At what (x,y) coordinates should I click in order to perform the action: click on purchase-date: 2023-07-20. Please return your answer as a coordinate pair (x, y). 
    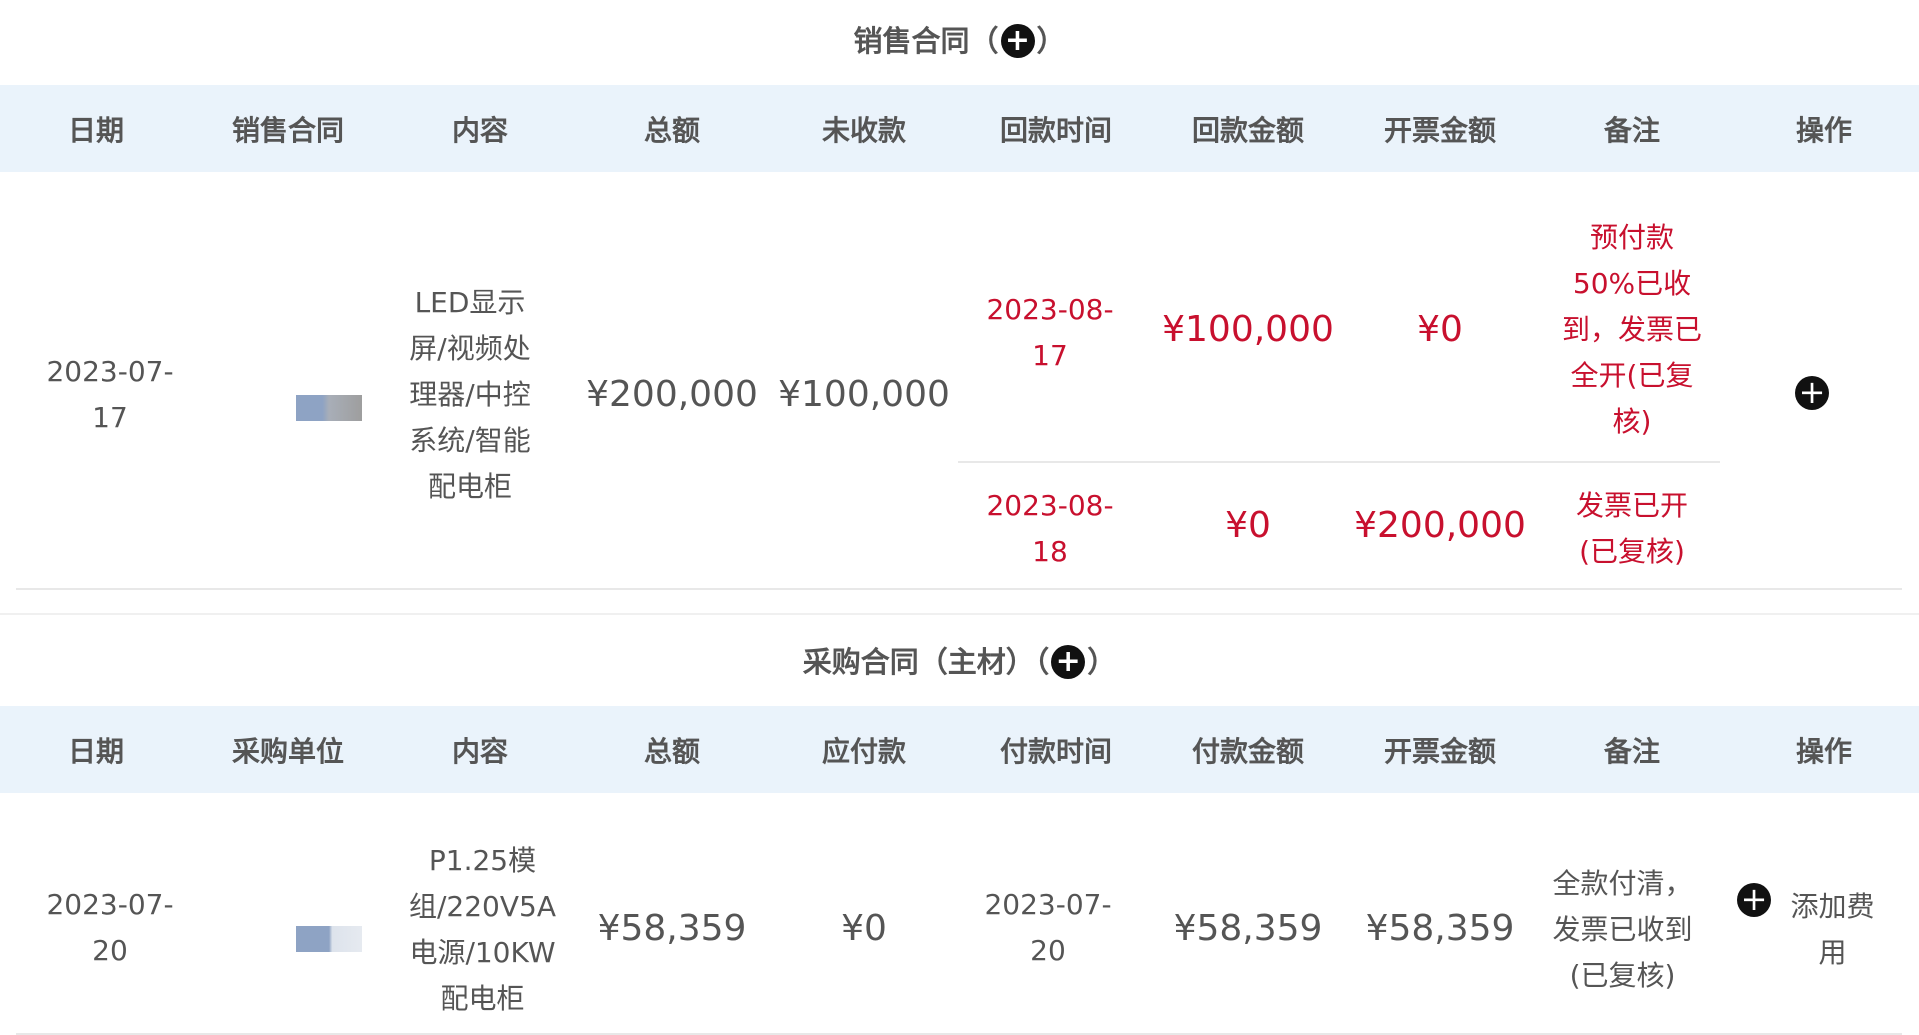
    Looking at the image, I should click on (110, 927).